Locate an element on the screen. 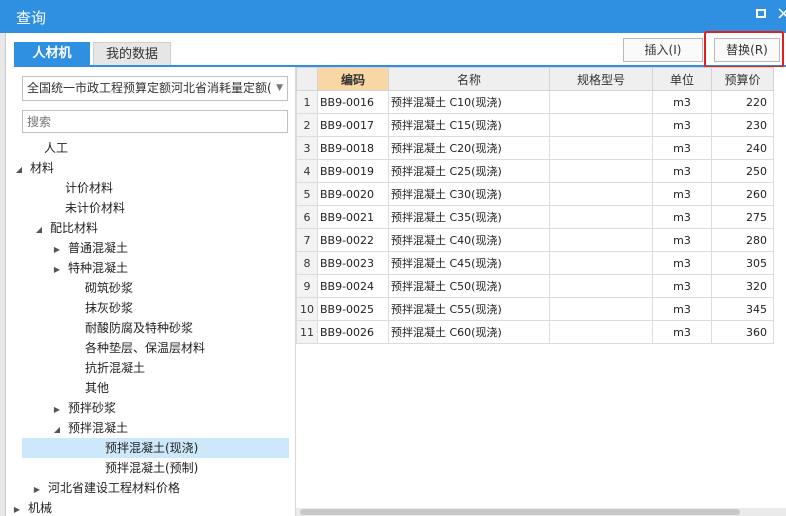 This screenshot has width=786, height=516. table-cell: 220 is located at coordinates (742, 102).